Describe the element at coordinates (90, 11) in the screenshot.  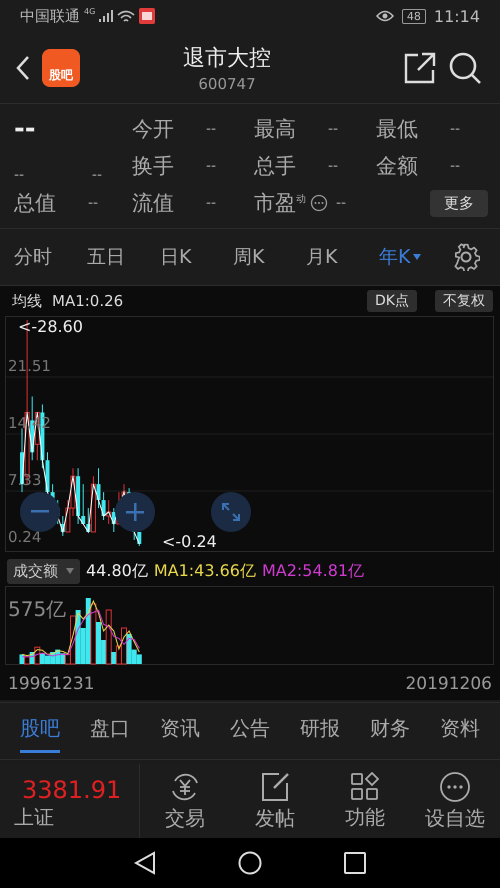
I see `network-type: 4G` at that location.